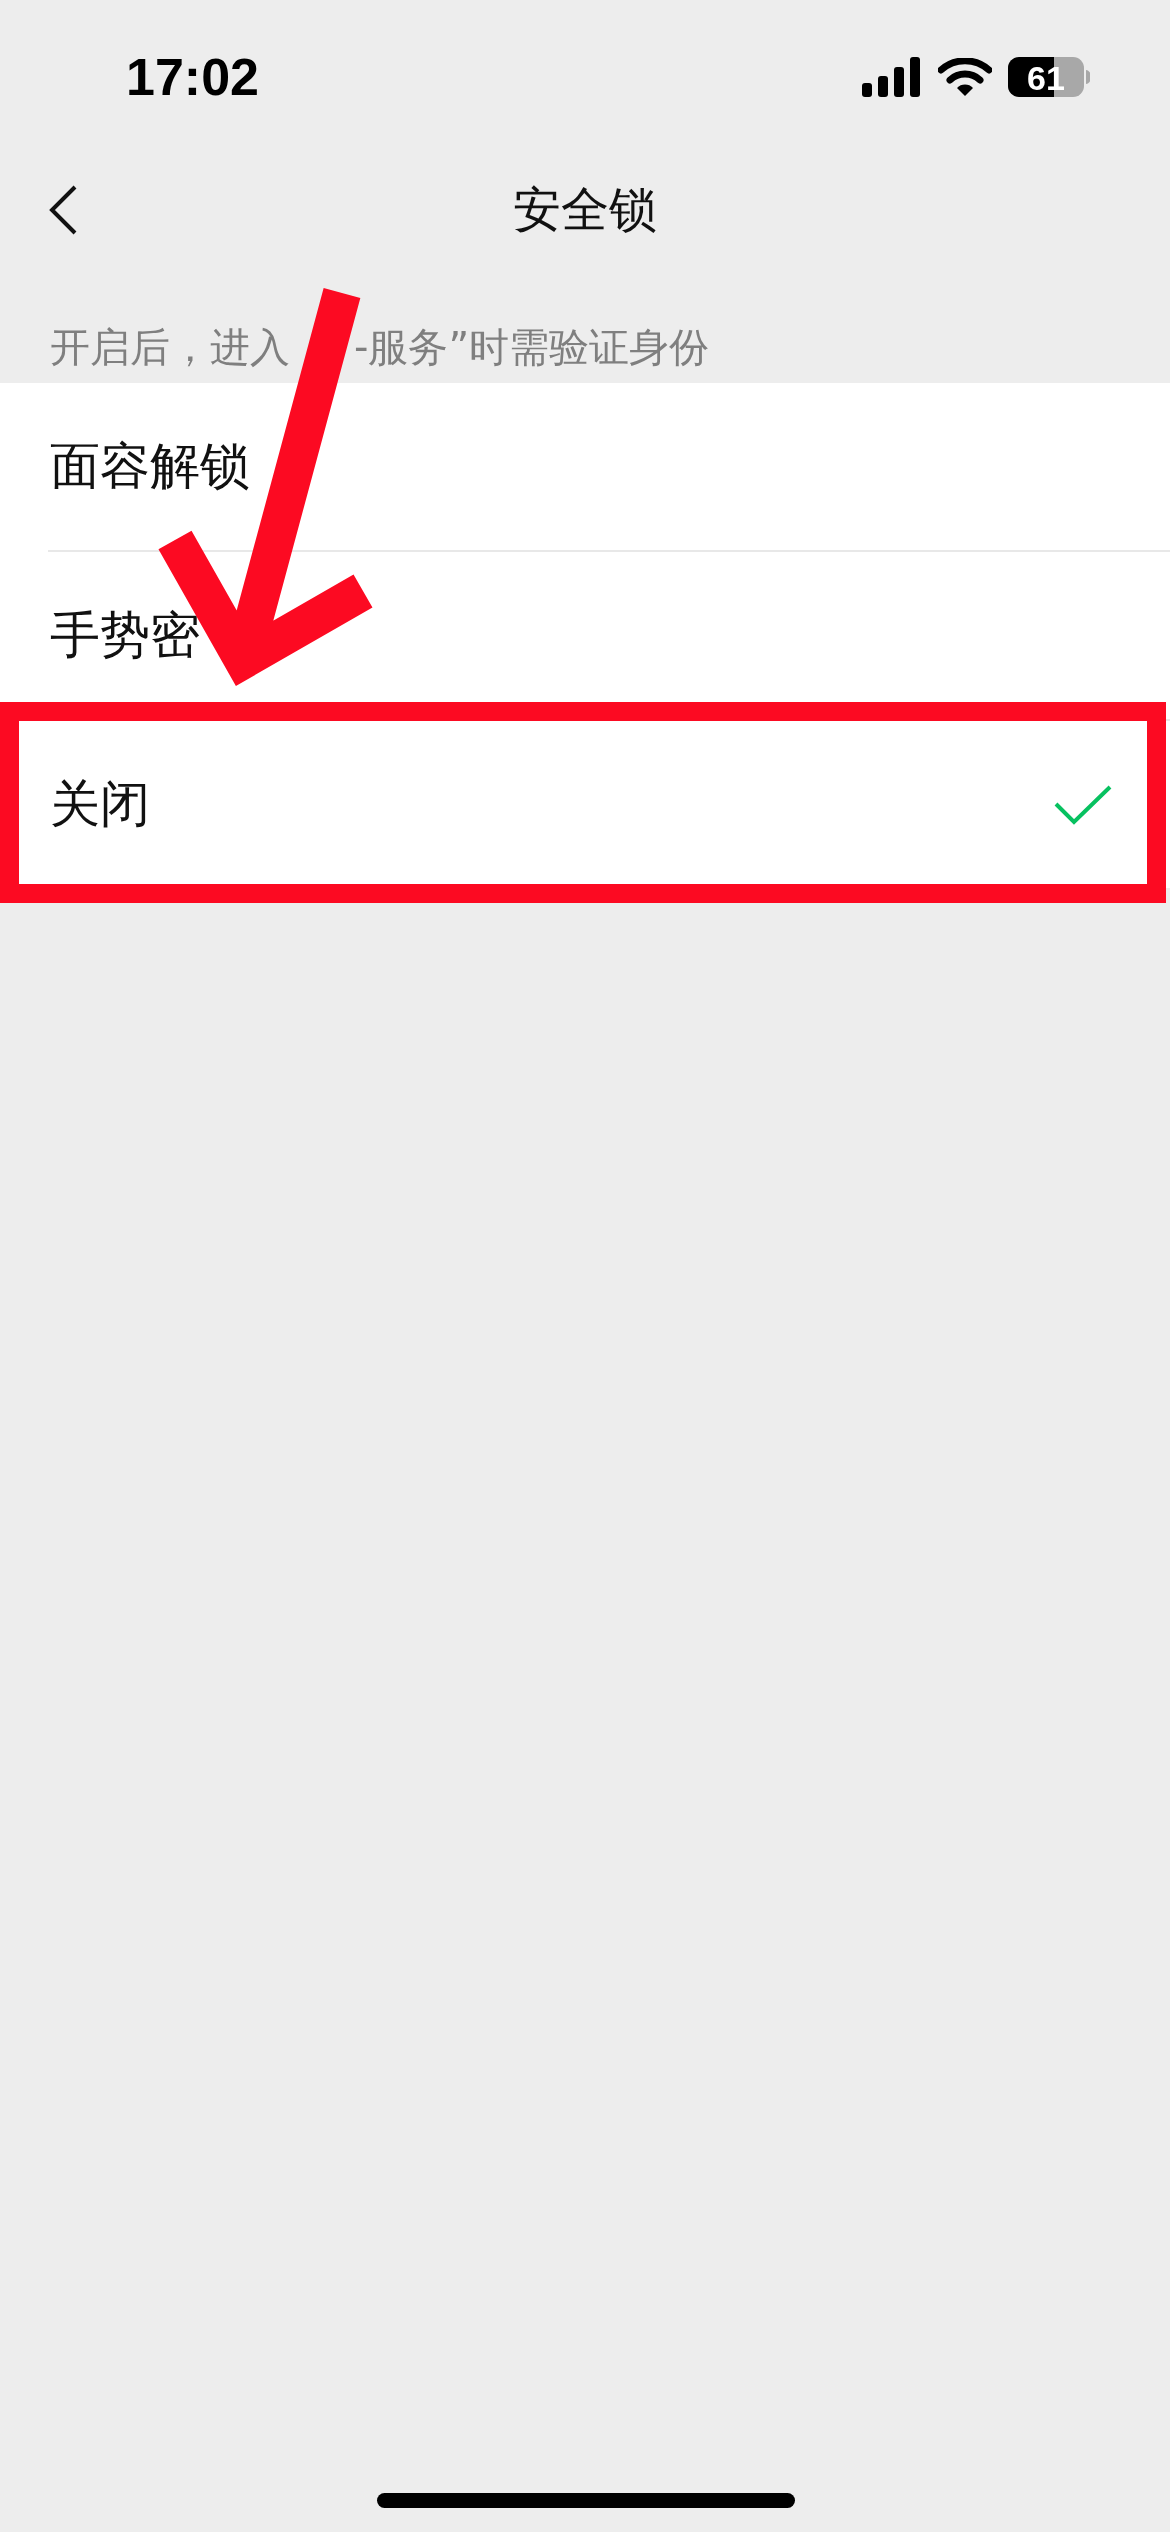  Describe the element at coordinates (965, 77) in the screenshot. I see `wifi-icon` at that location.